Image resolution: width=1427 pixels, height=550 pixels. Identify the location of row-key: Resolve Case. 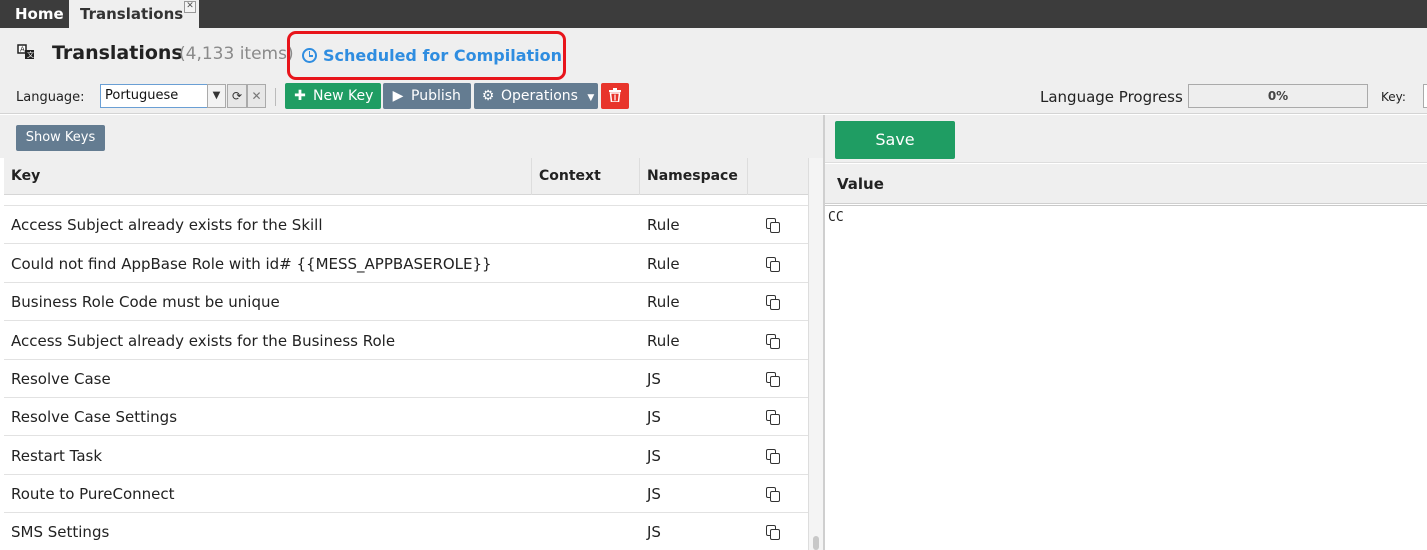
(61, 379).